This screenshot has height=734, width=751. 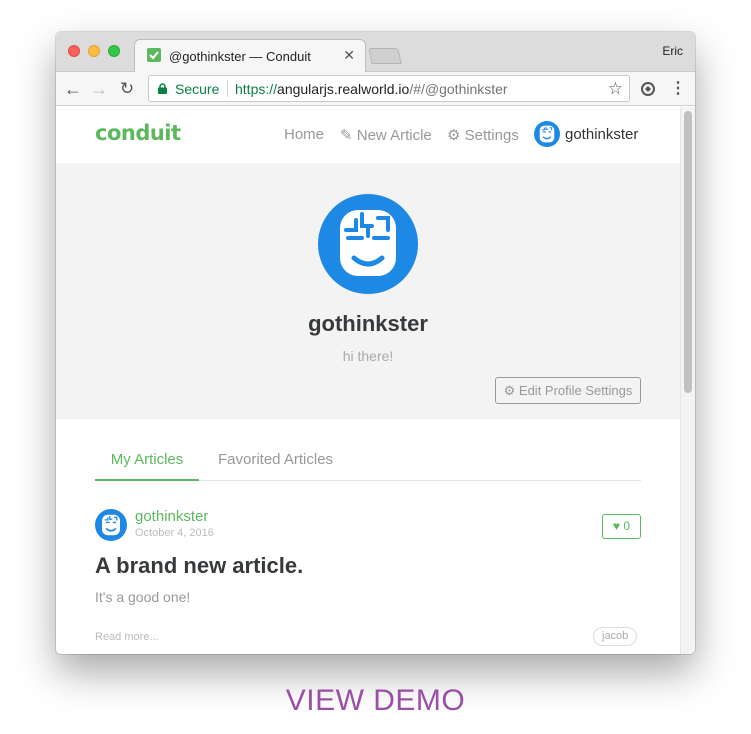 I want to click on article-description: It's a good one!, so click(x=142, y=597).